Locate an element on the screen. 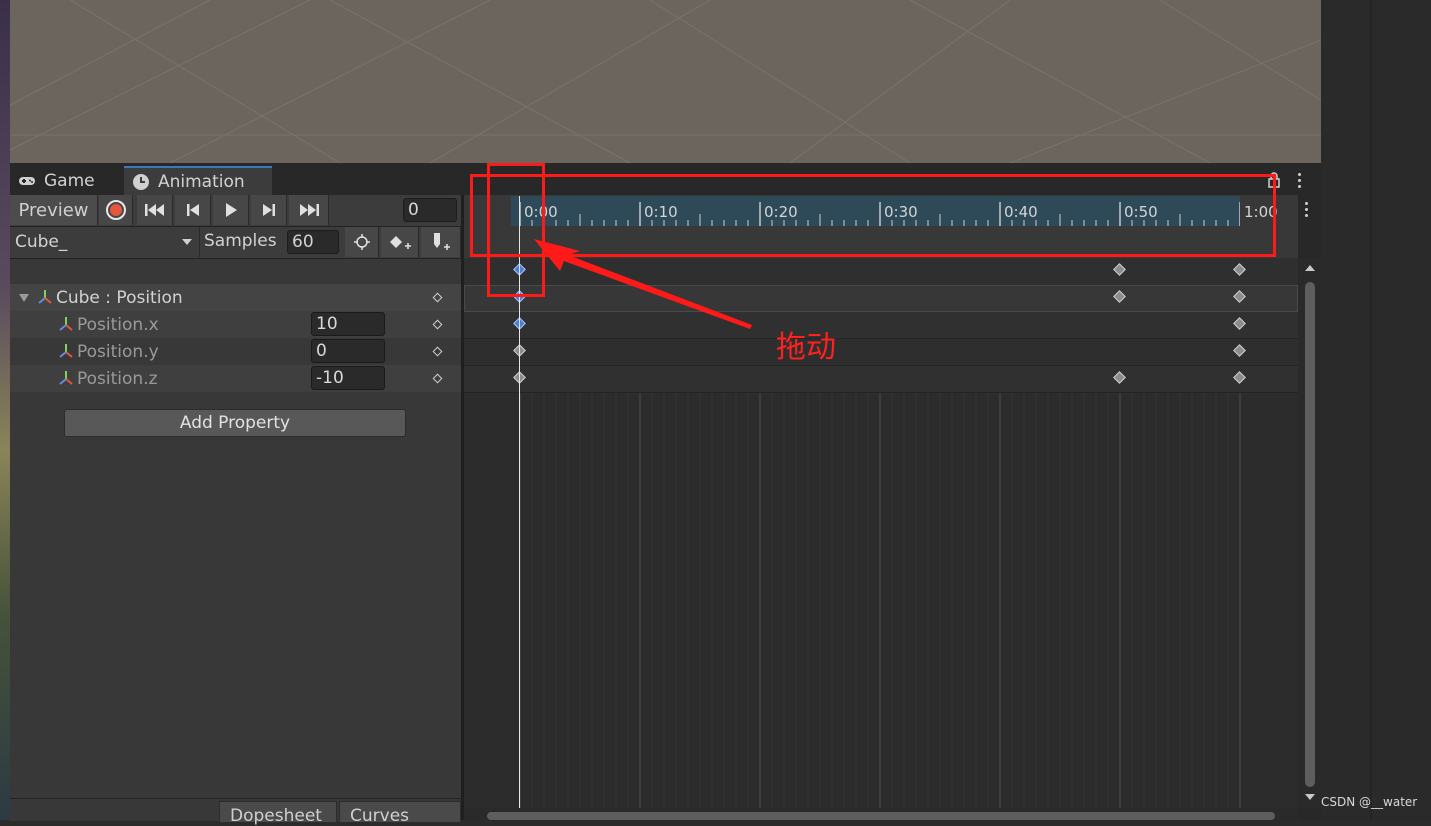  playback-controls: Preview 0 is located at coordinates (235, 211).